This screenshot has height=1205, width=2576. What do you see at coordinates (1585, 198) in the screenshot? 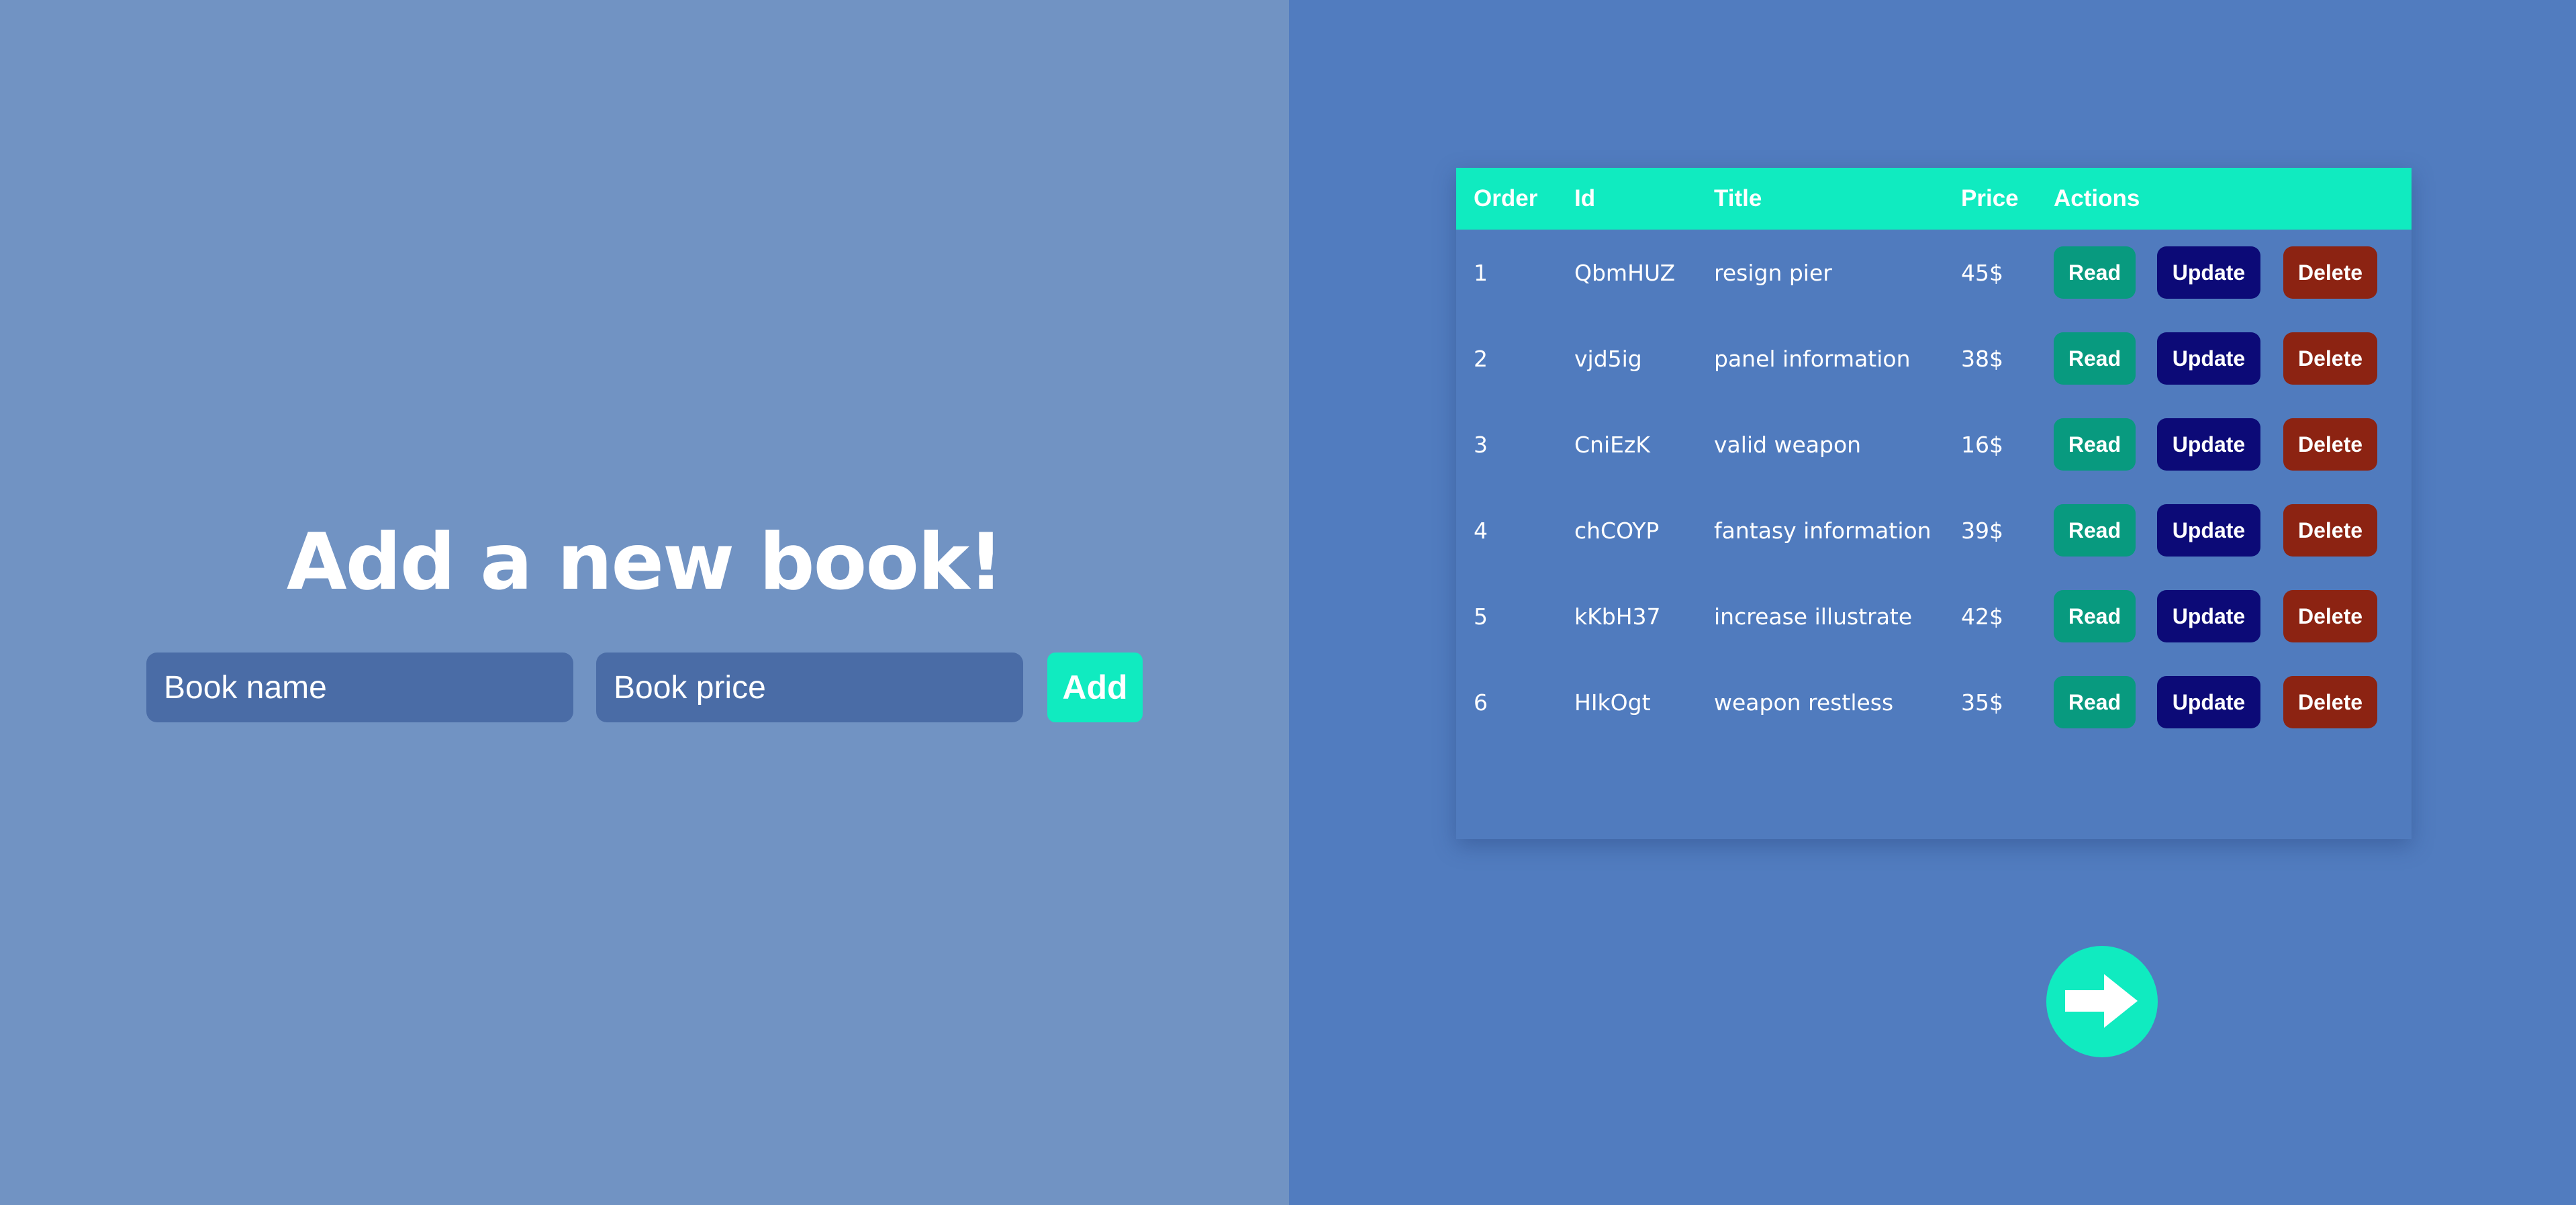
I see `header-id: Id` at bounding box center [1585, 198].